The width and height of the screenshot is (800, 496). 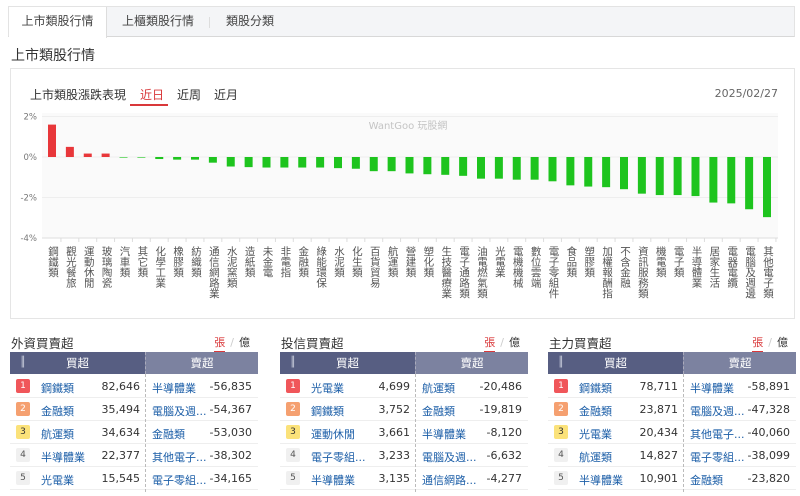 What do you see at coordinates (189, 94) in the screenshot?
I see `period-tab-week: 近周` at bounding box center [189, 94].